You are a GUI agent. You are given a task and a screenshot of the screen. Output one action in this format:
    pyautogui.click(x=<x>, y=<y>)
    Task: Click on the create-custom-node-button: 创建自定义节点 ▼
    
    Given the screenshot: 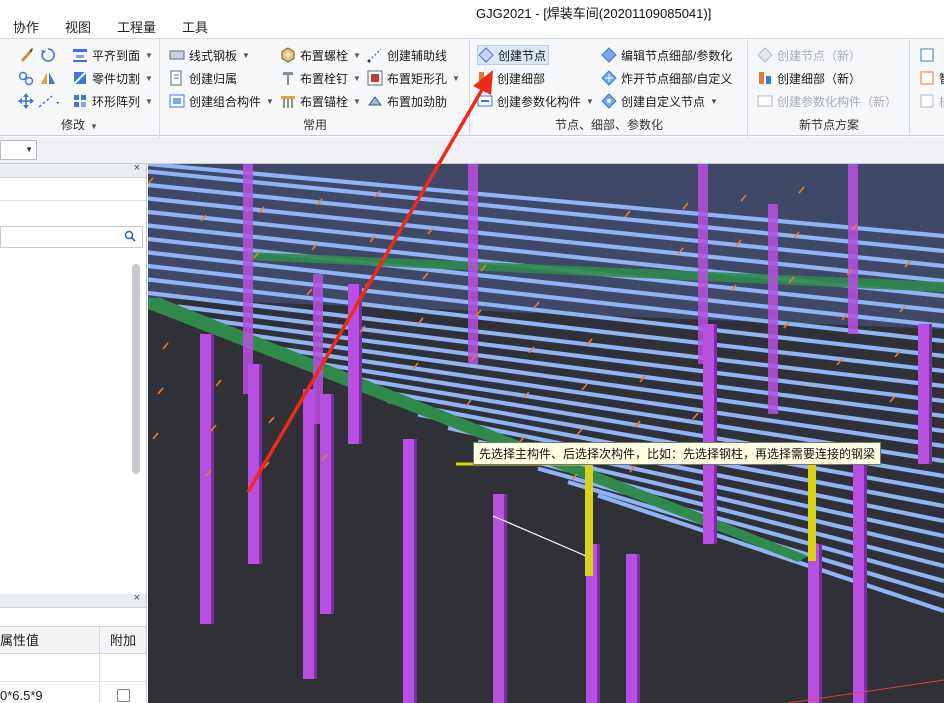 What is the action you would take?
    pyautogui.click(x=660, y=101)
    